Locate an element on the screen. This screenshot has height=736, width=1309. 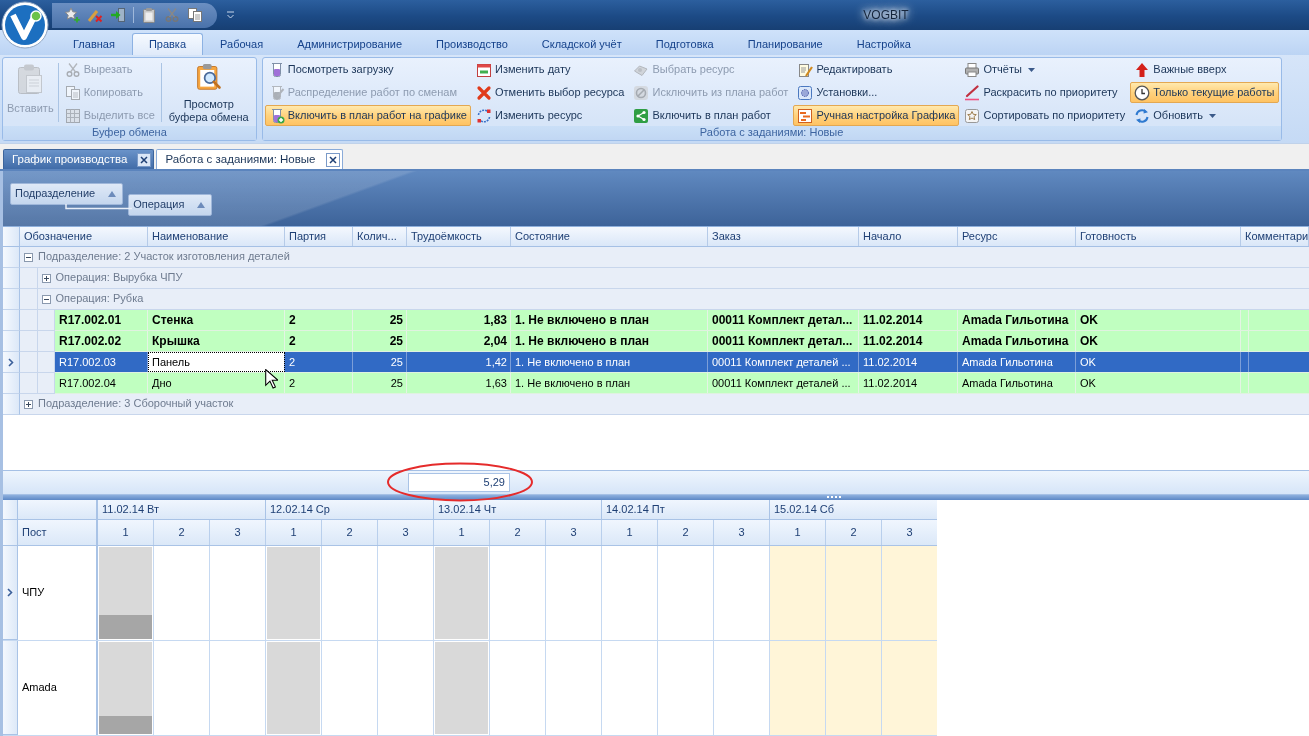
table-cell: Amada Гильотина is located at coordinates (1017, 341).